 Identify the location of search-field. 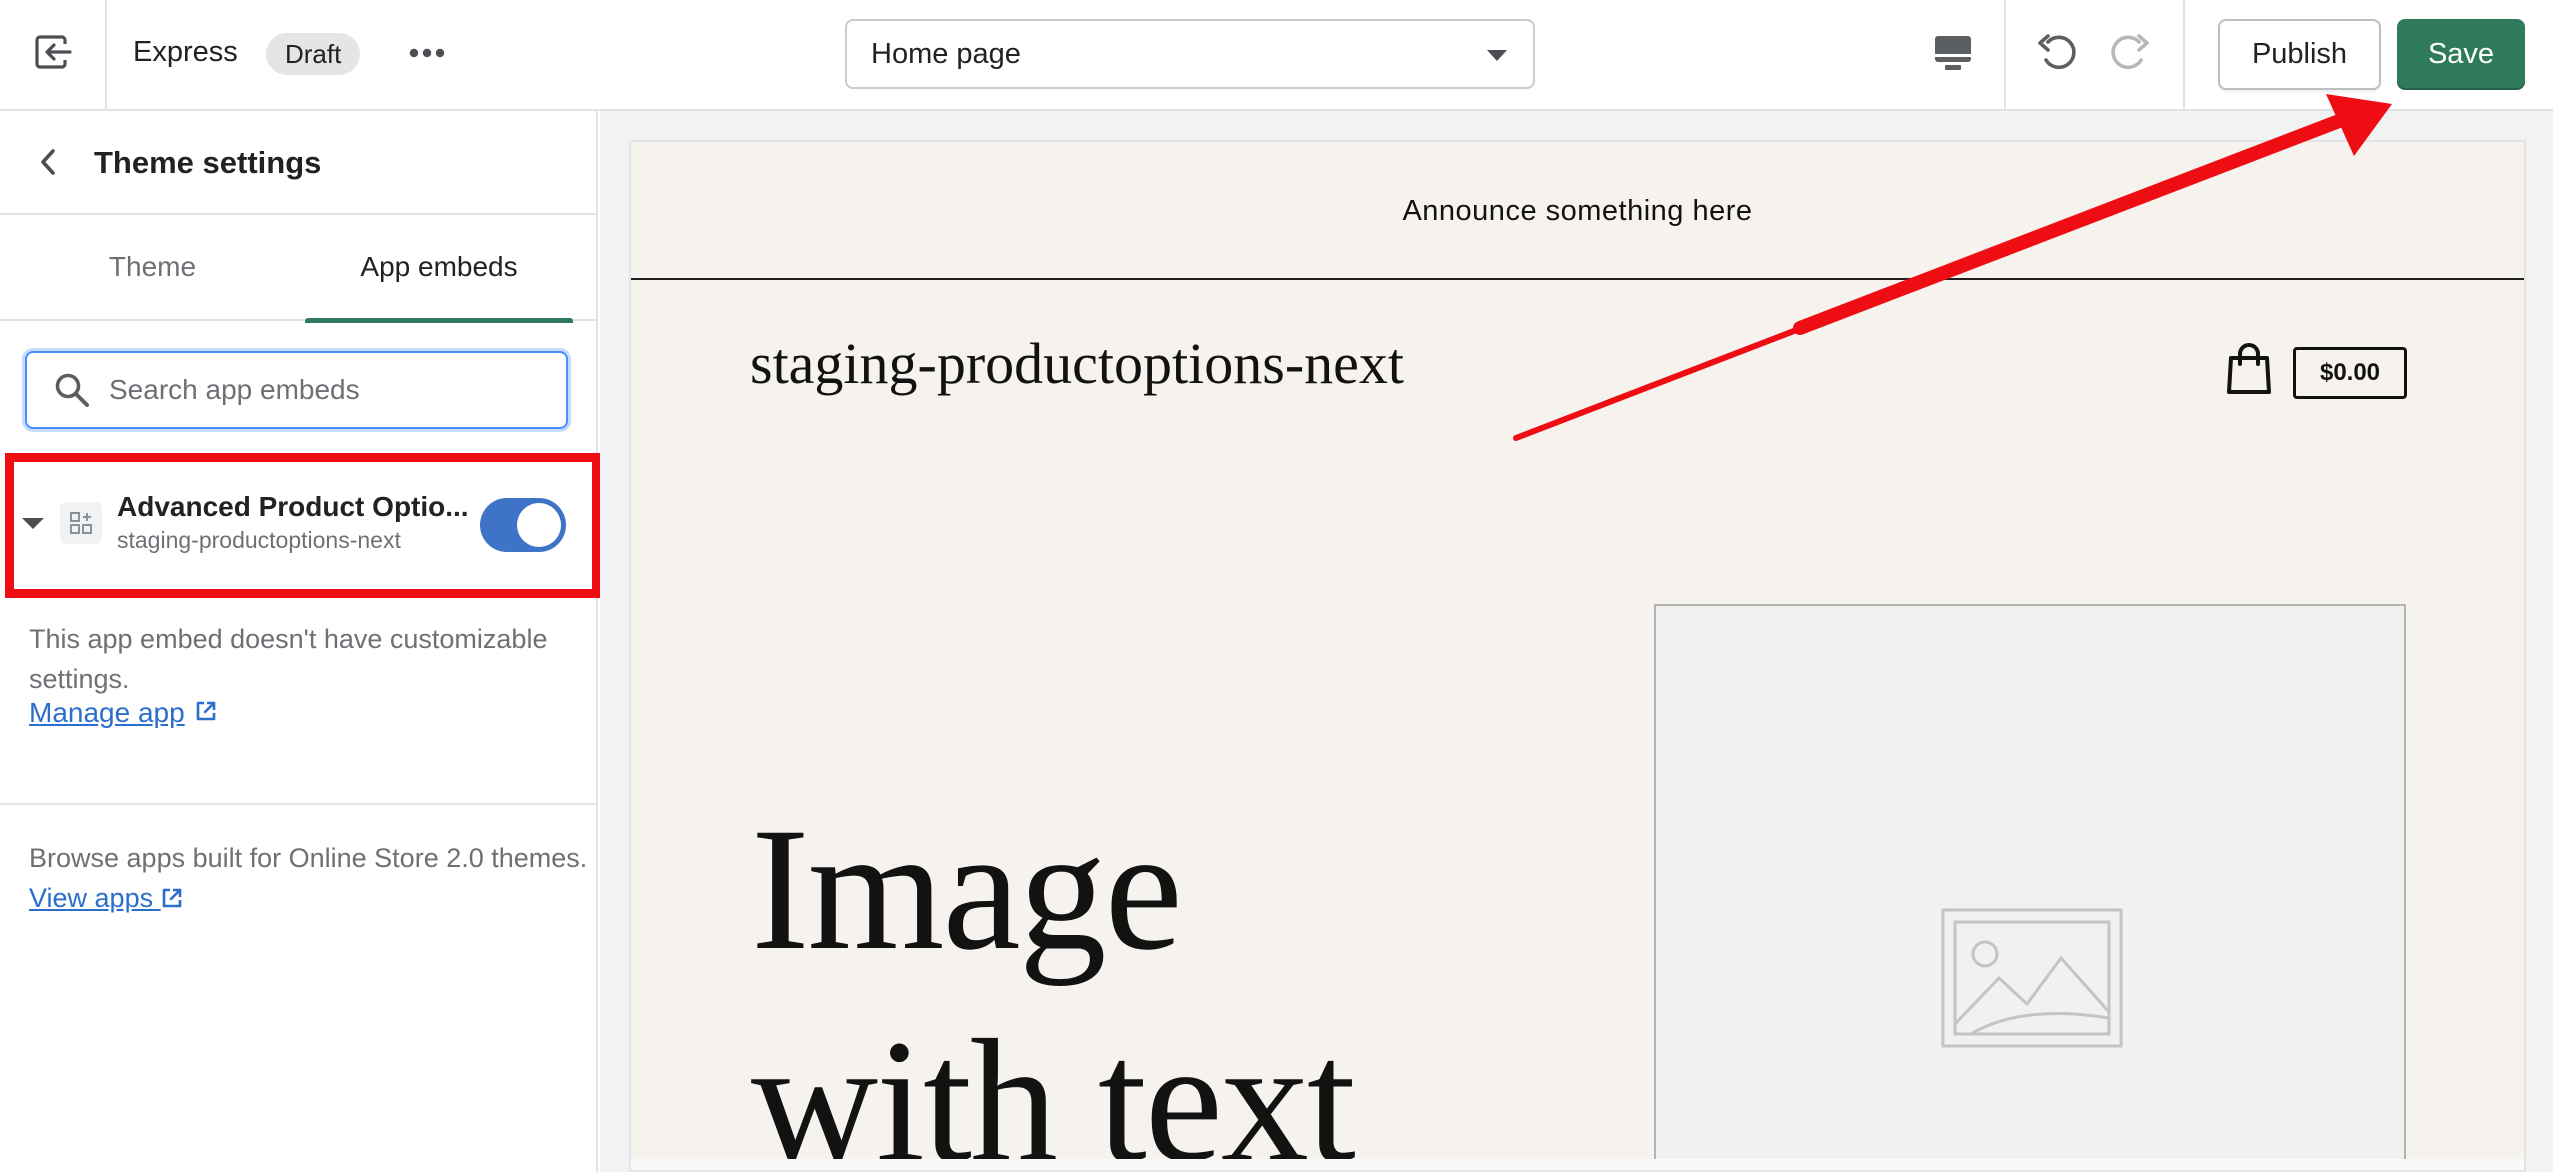
(296, 390).